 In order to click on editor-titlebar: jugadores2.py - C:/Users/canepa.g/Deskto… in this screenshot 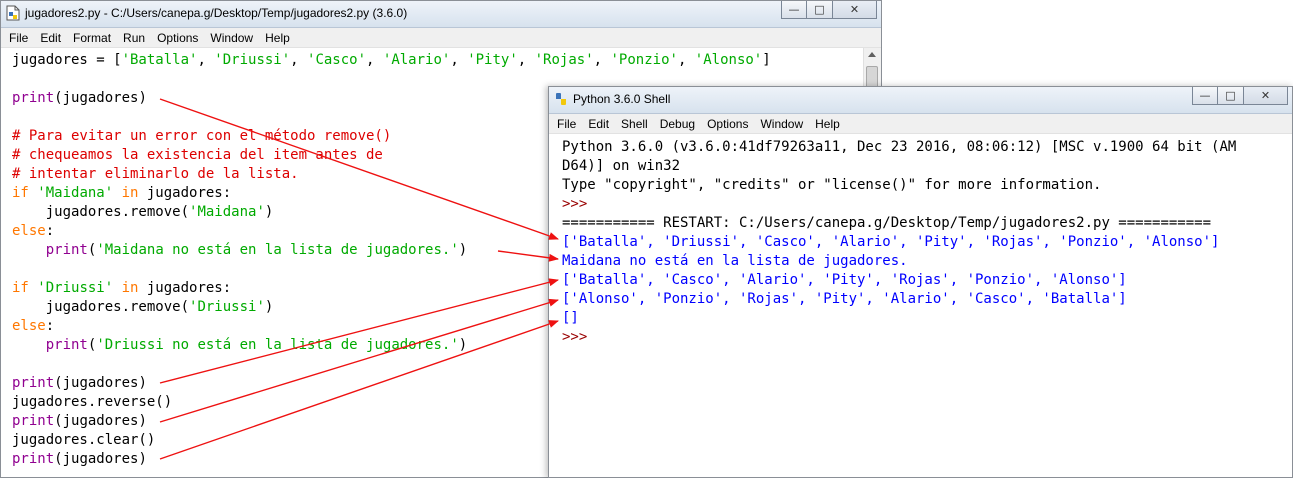, I will do `click(441, 14)`.